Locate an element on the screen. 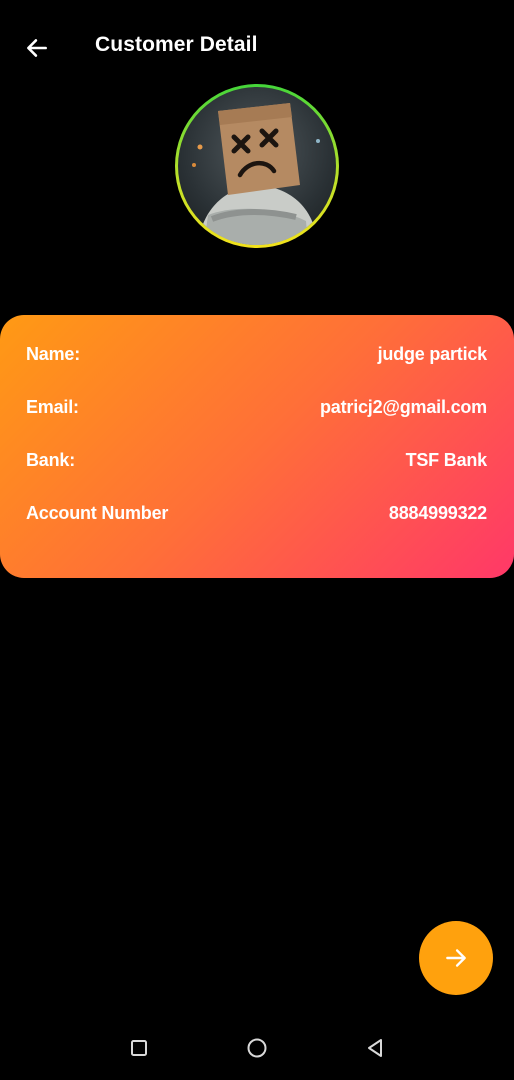 The width and height of the screenshot is (514, 1080). square-icon is located at coordinates (139, 1048).